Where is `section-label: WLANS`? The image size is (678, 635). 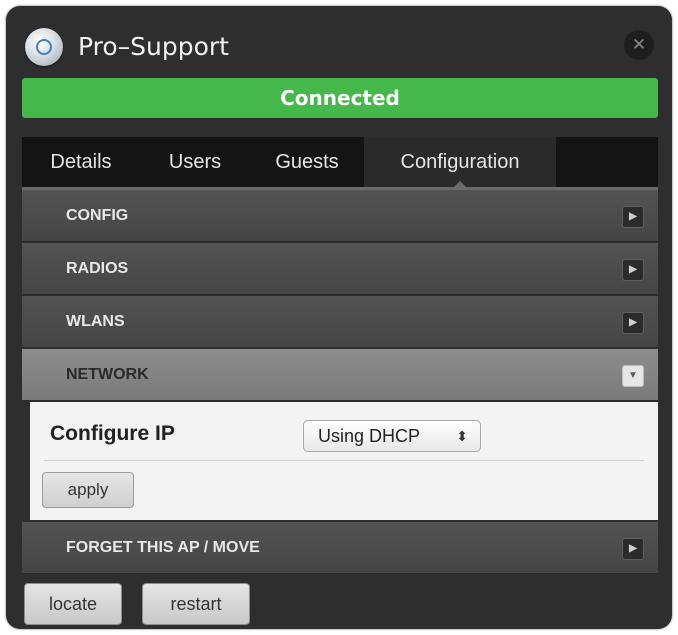
section-label: WLANS is located at coordinates (95, 321).